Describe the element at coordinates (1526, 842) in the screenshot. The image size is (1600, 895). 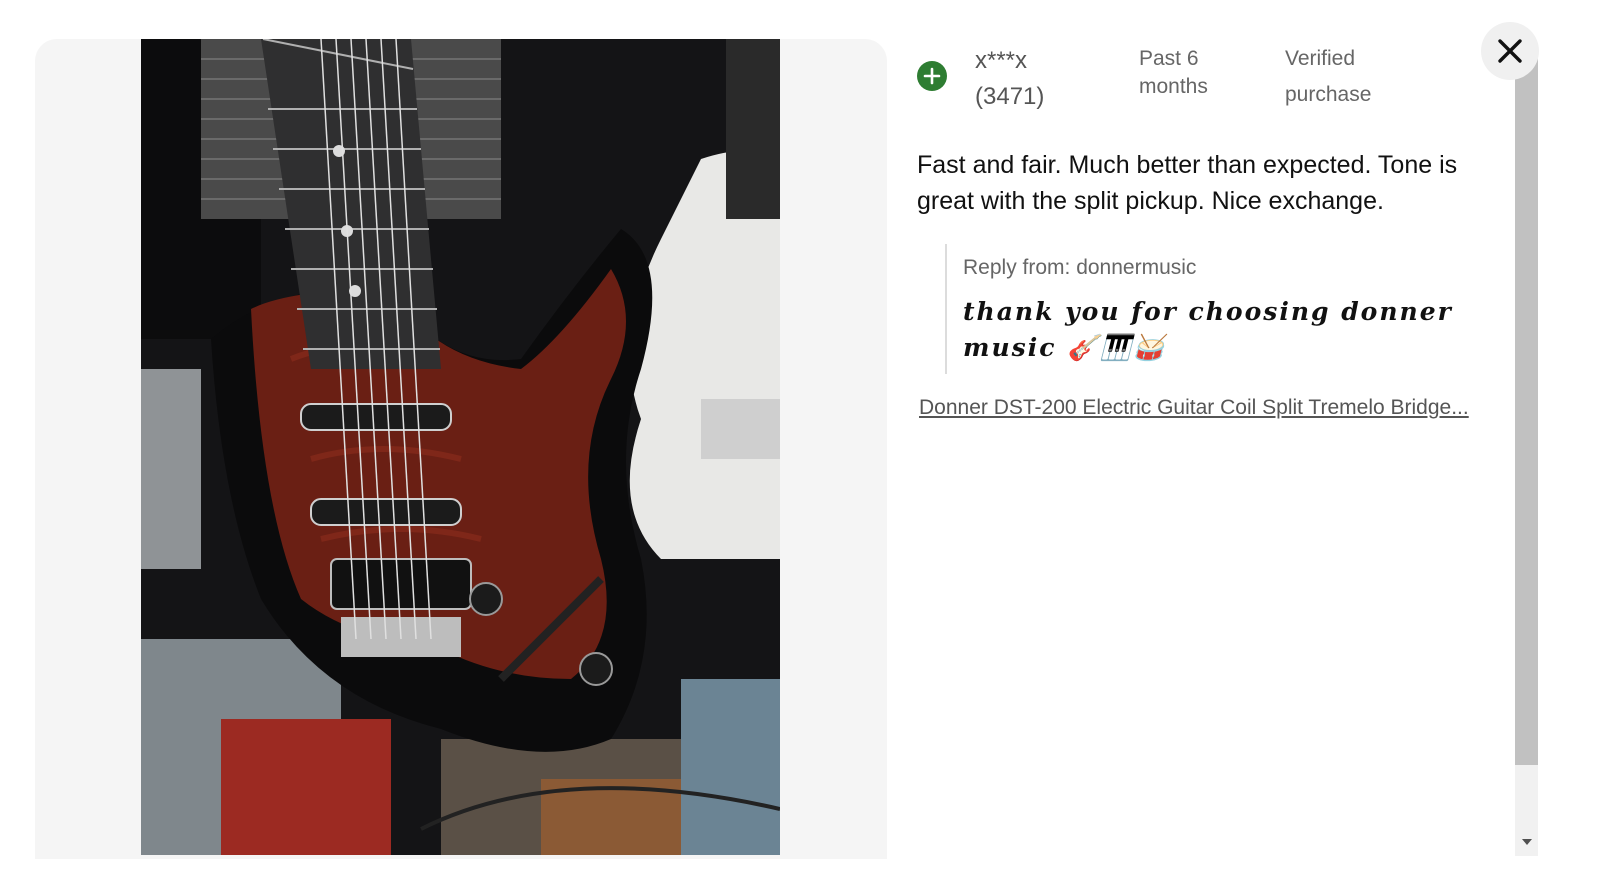
I see `chevron-down-icon` at that location.